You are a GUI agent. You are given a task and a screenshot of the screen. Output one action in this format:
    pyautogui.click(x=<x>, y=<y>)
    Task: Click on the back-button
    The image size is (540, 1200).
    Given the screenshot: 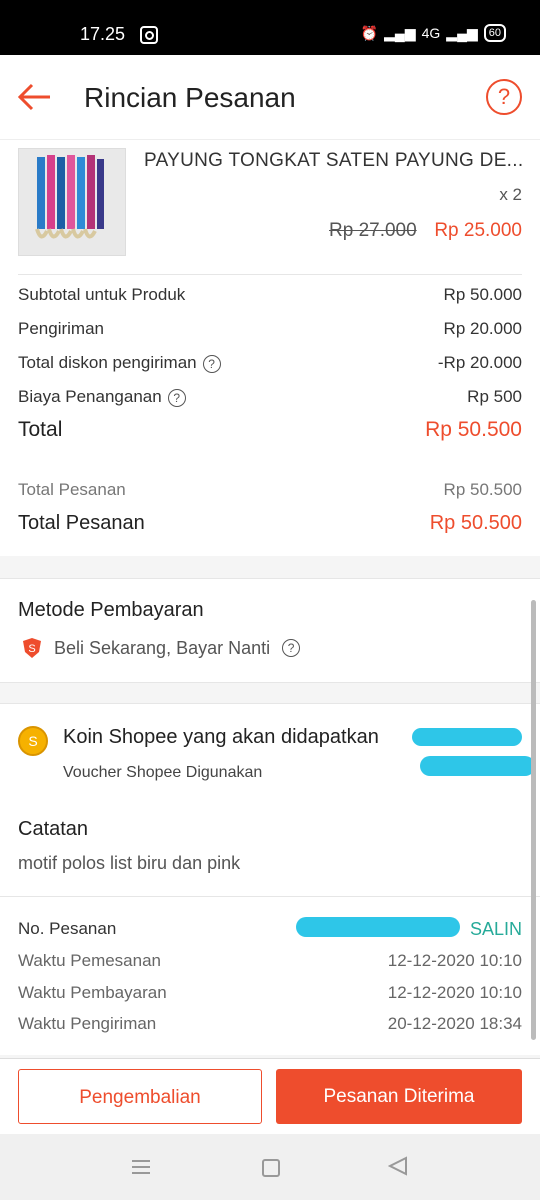 What is the action you would take?
    pyautogui.click(x=36, y=97)
    